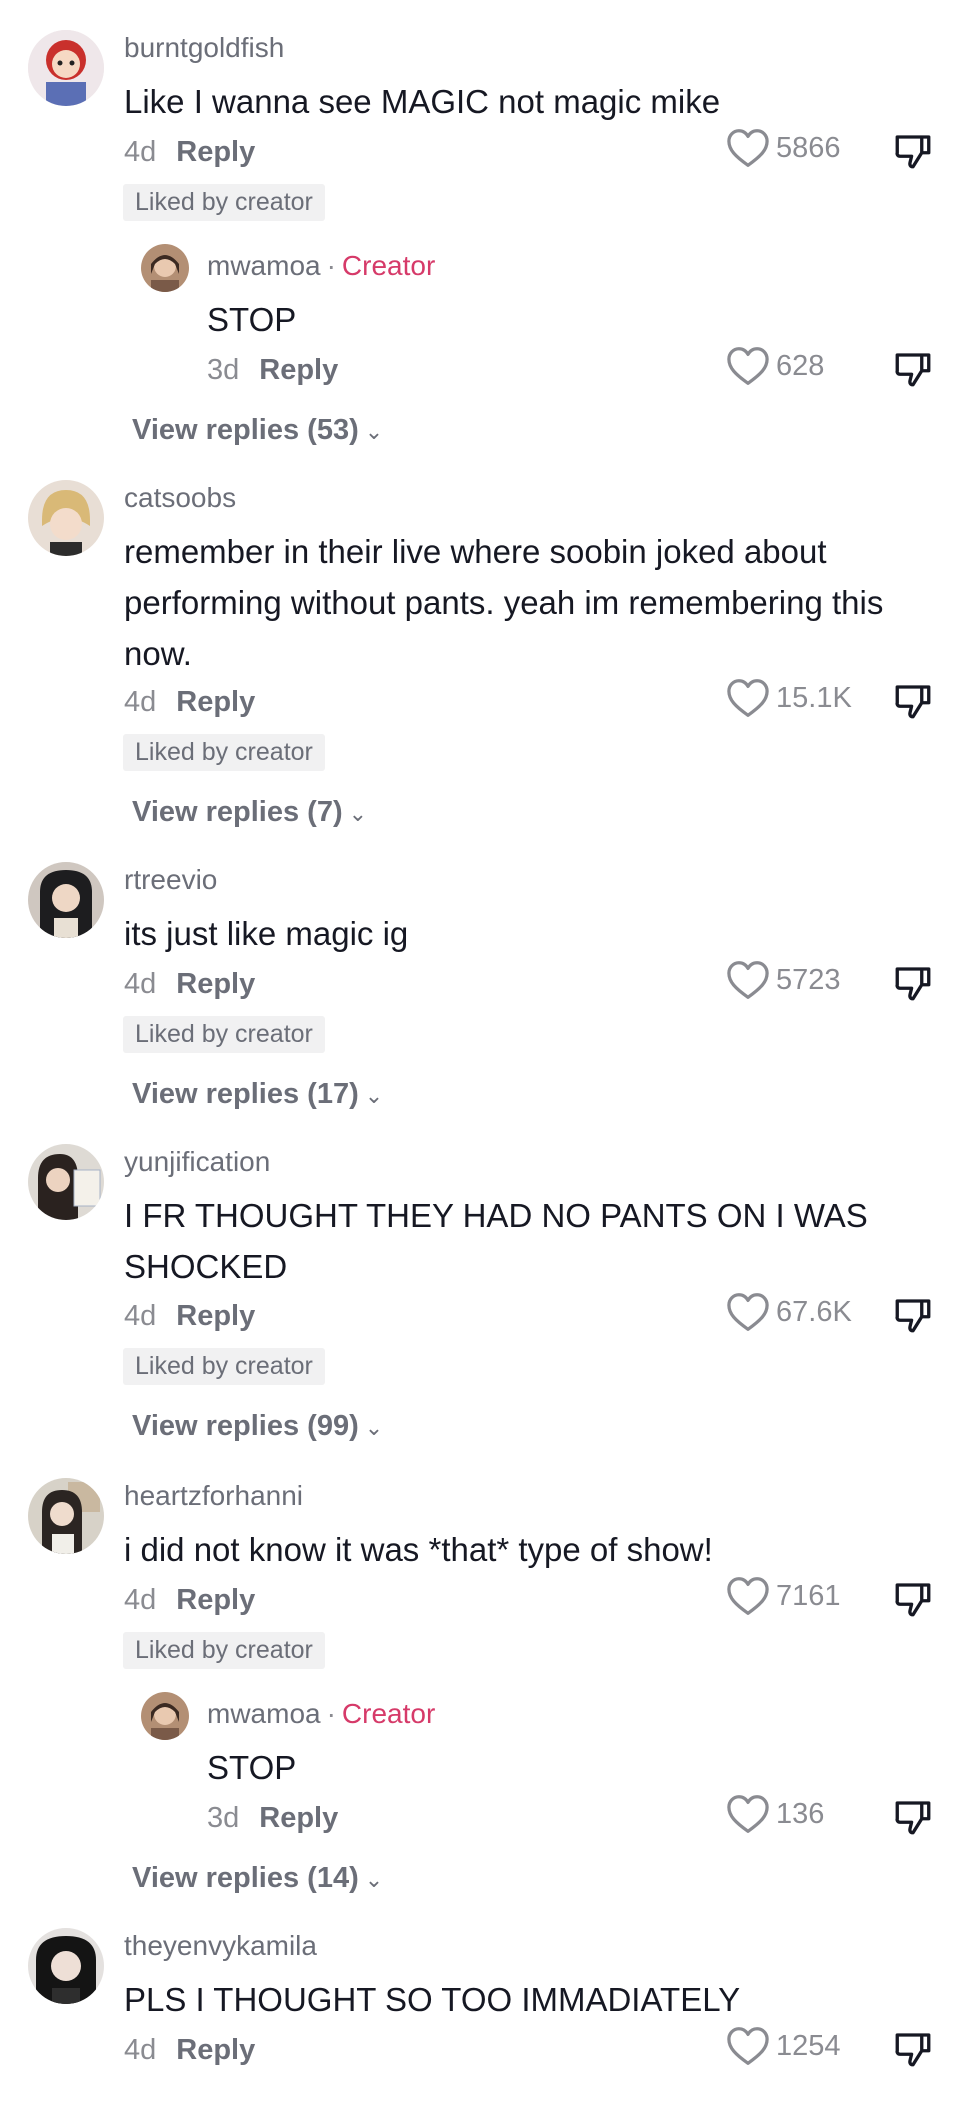 This screenshot has height=2102, width=960. What do you see at coordinates (775, 366) in the screenshot?
I see `like-button: 628` at bounding box center [775, 366].